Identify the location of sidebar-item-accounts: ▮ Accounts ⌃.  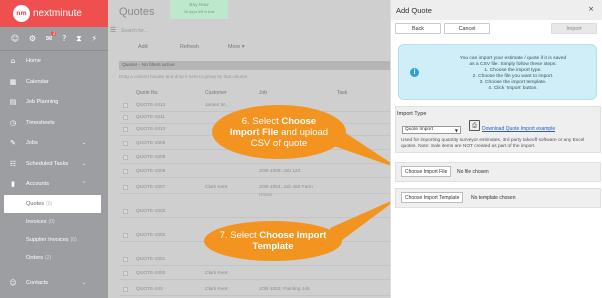
(54, 184).